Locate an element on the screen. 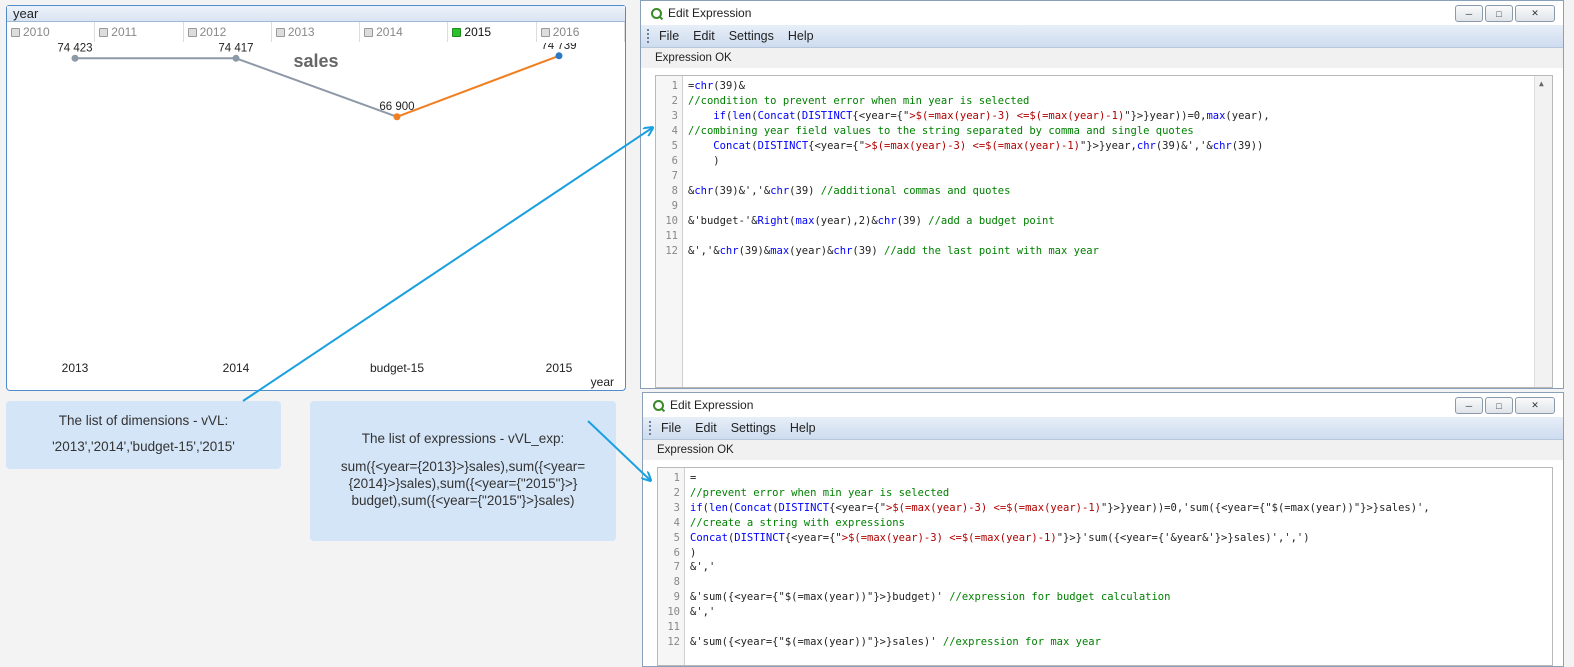 The height and width of the screenshot is (667, 1574). selected-indicator-icon is located at coordinates (457, 32).